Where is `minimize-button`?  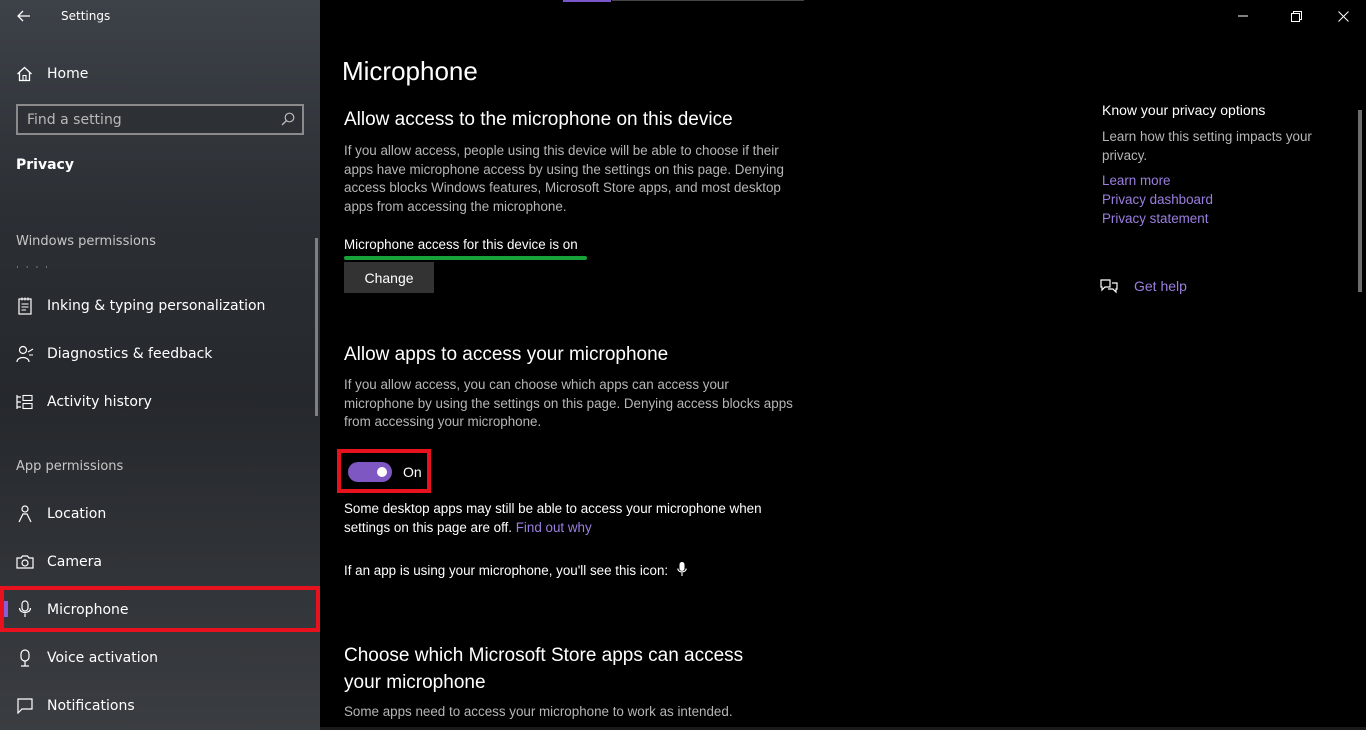
minimize-button is located at coordinates (1243, 16).